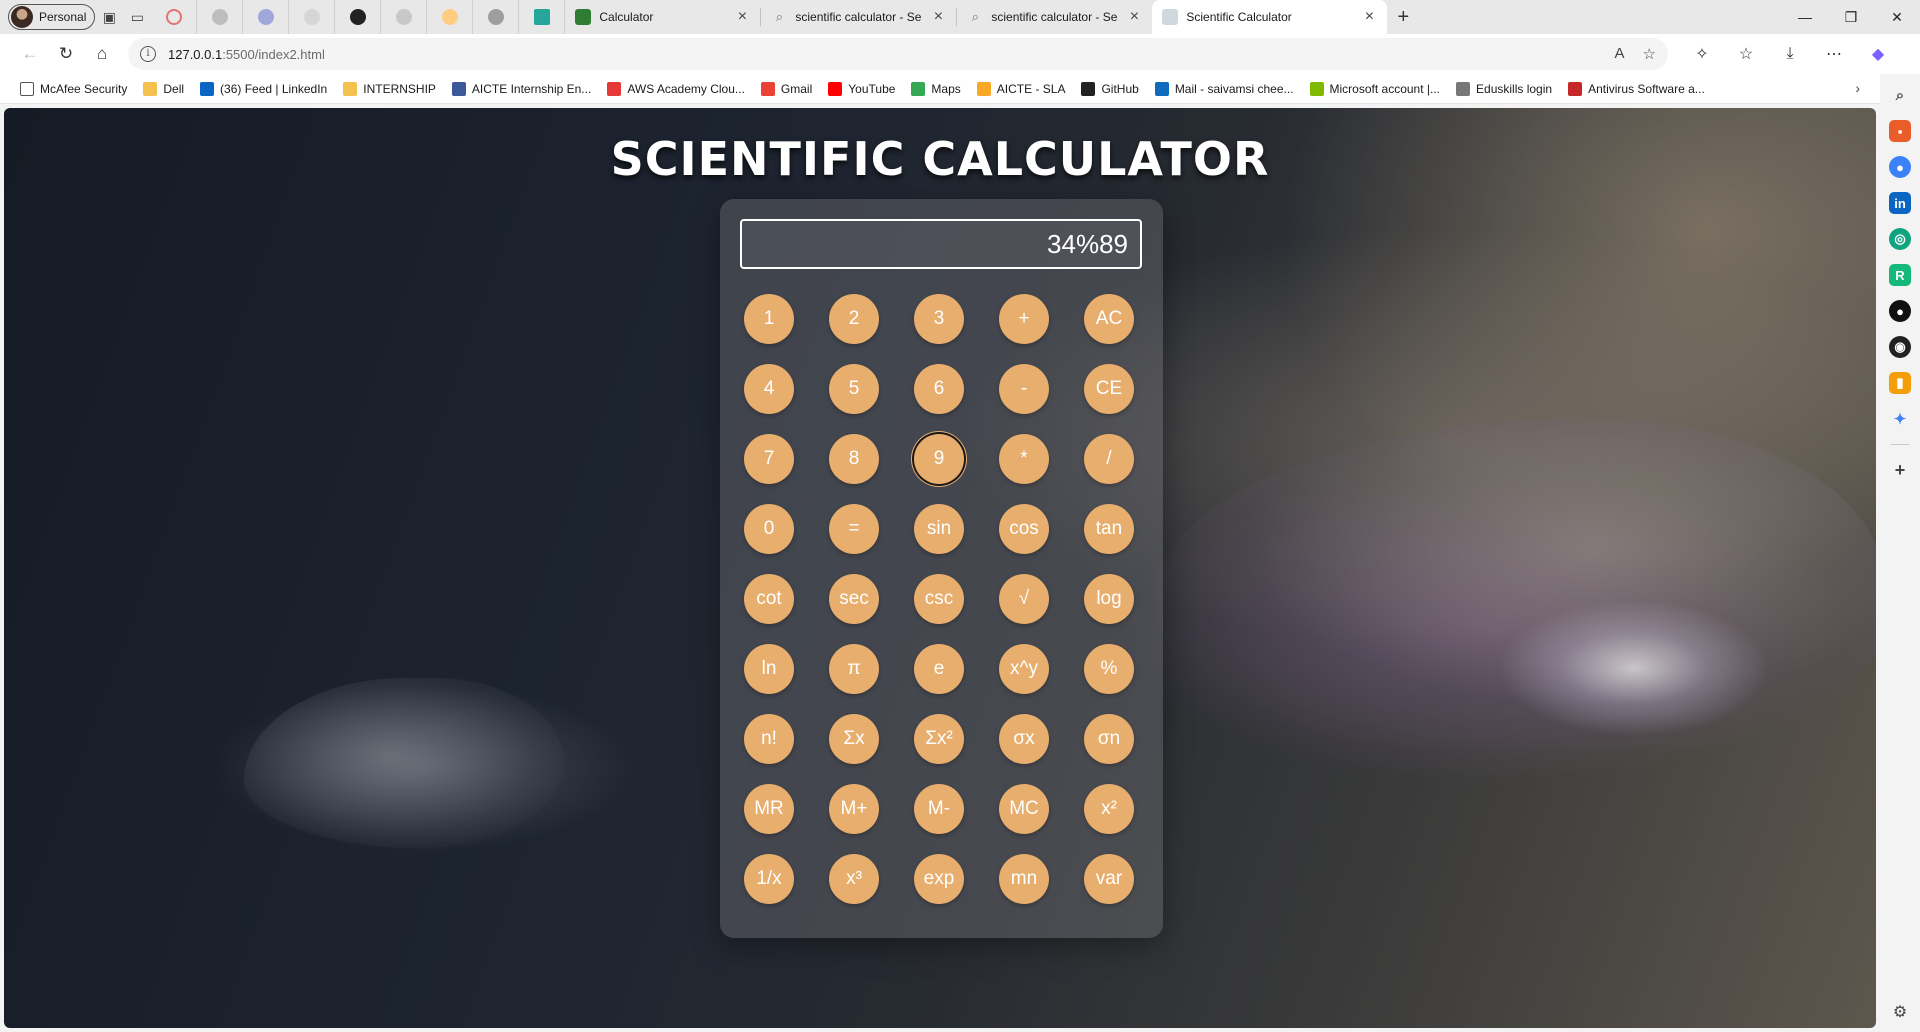  Describe the element at coordinates (858, 17) in the screenshot. I see `tab-search: ⌕ scientific calculator - Search ×` at that location.